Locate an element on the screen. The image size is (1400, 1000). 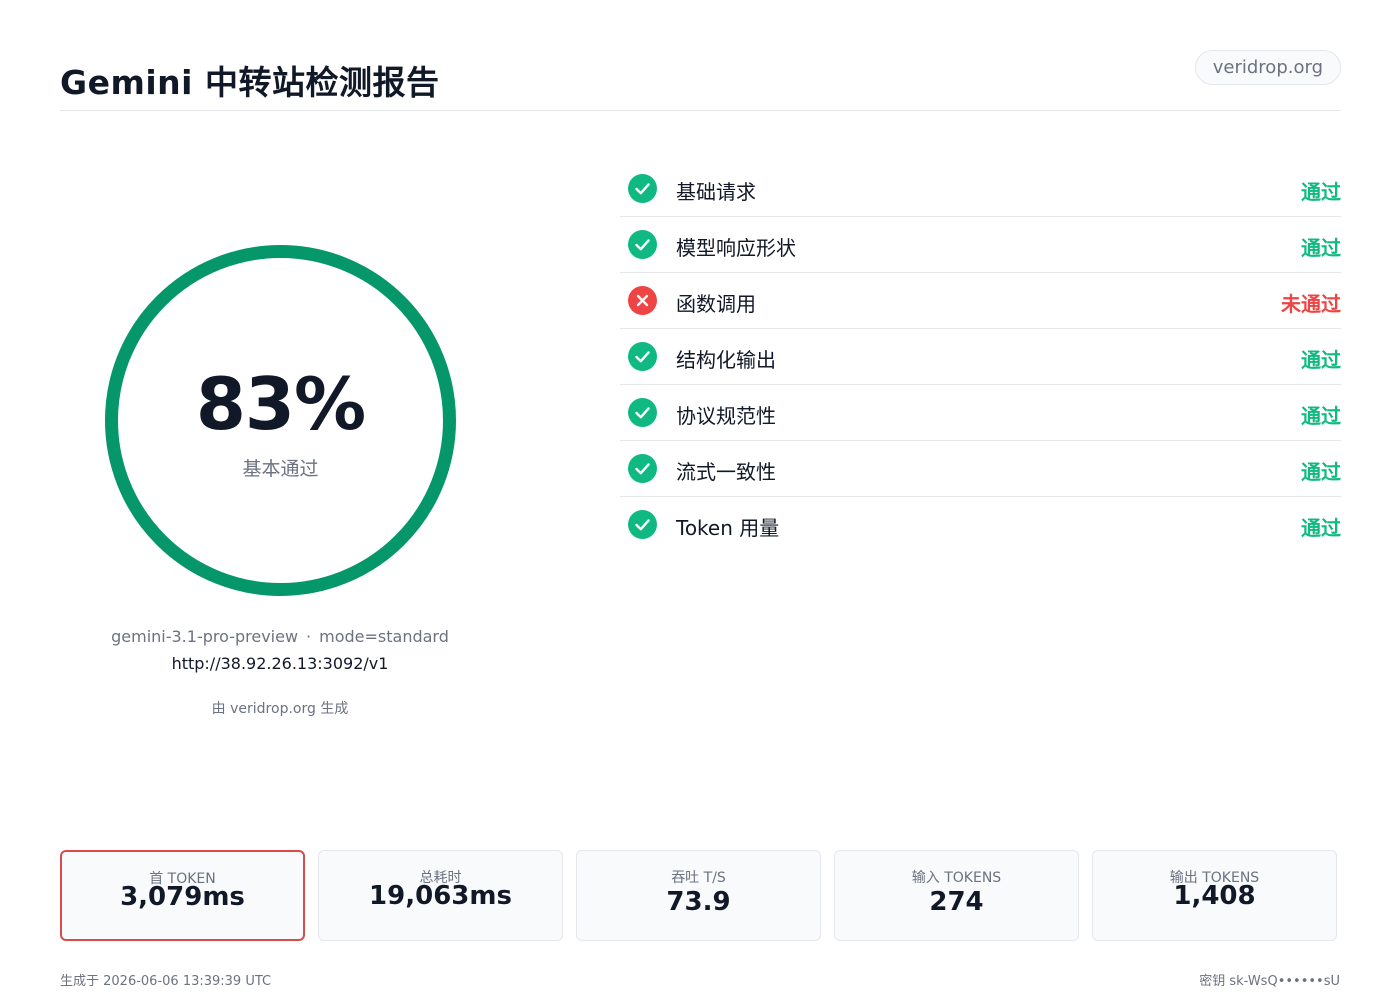
model-meta: gemini-3.1-pro-preview · mode=standard is located at coordinates (280, 636).